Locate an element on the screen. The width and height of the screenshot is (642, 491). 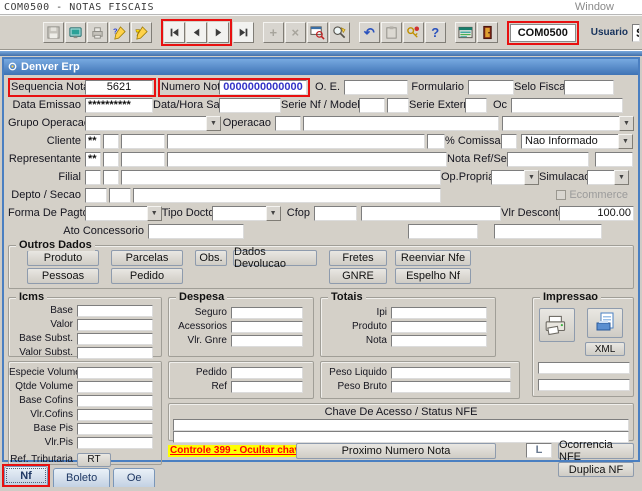
pessoas-button: Pessoas is located at coordinates (63, 276).